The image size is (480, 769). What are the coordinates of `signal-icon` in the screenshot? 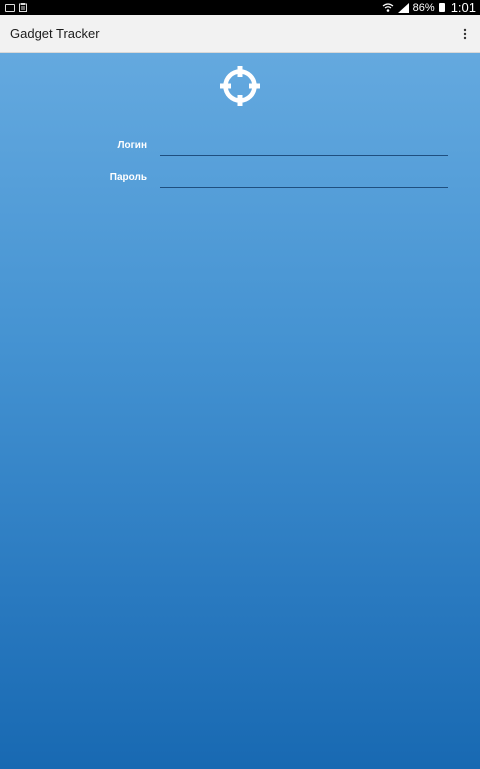 It's located at (403, 7).